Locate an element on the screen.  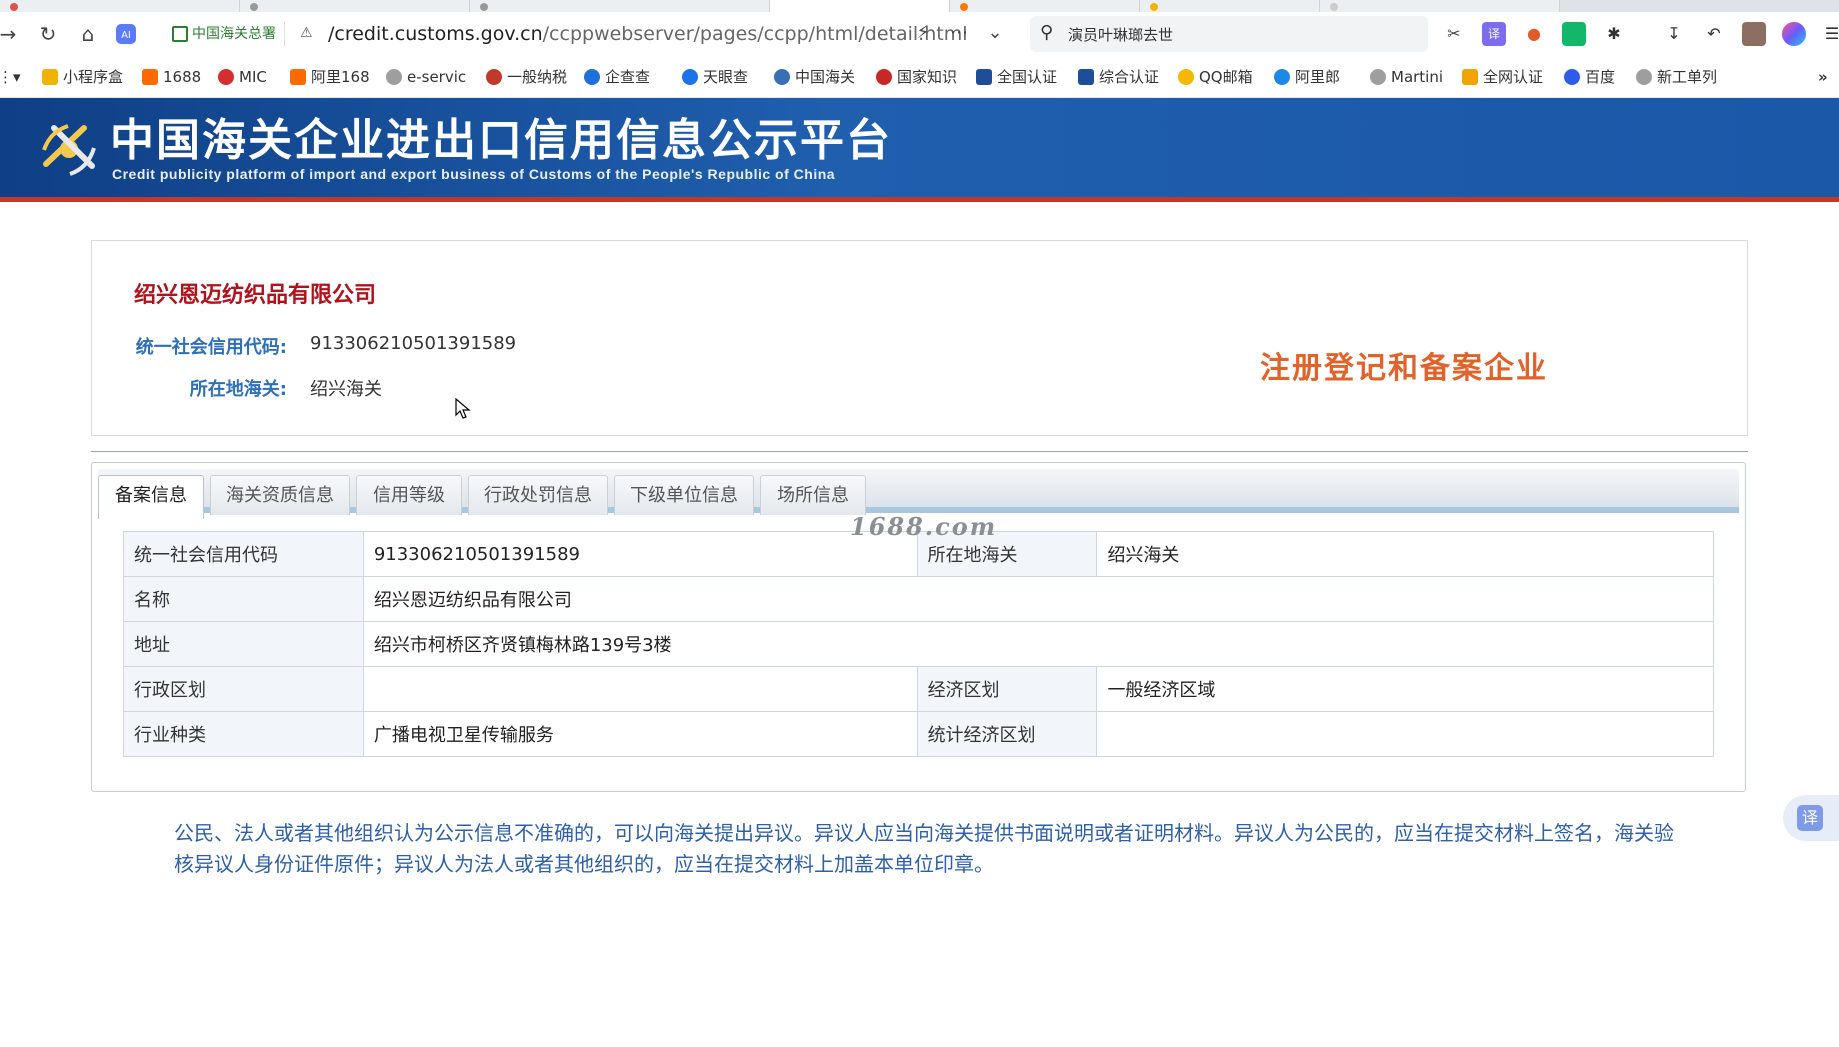
site-title: 中国海关企业进出口信用信息公示平台 is located at coordinates (501, 140).